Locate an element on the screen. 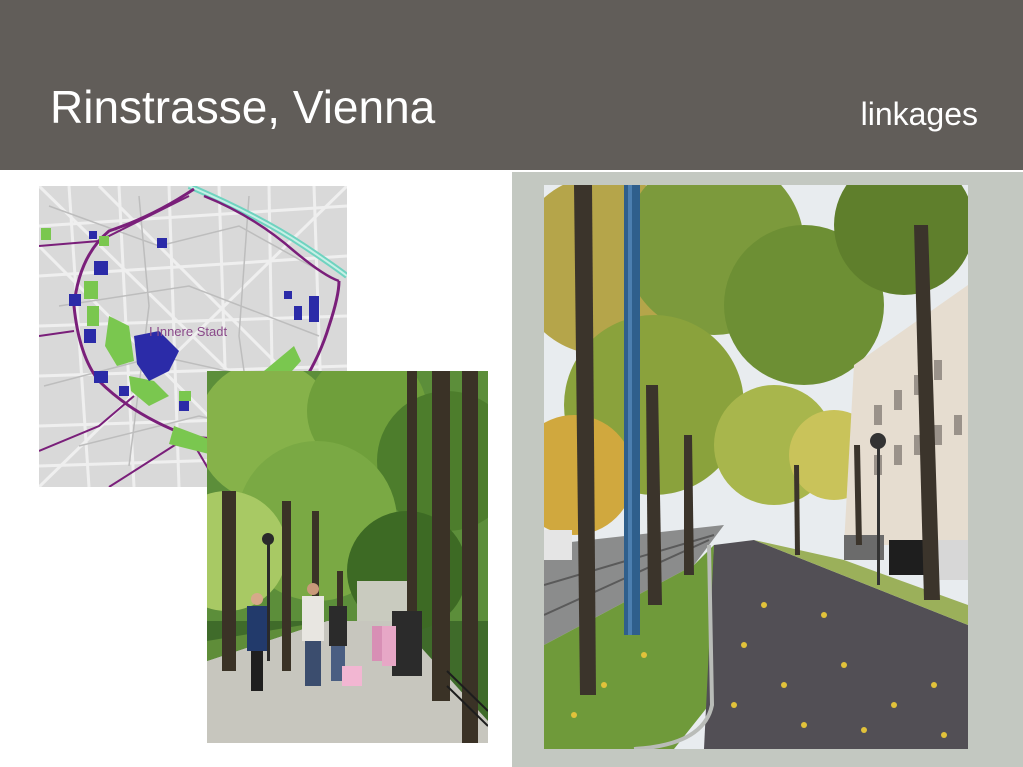  slide-title: Rinstrasse, Vienna is located at coordinates (243, 107).